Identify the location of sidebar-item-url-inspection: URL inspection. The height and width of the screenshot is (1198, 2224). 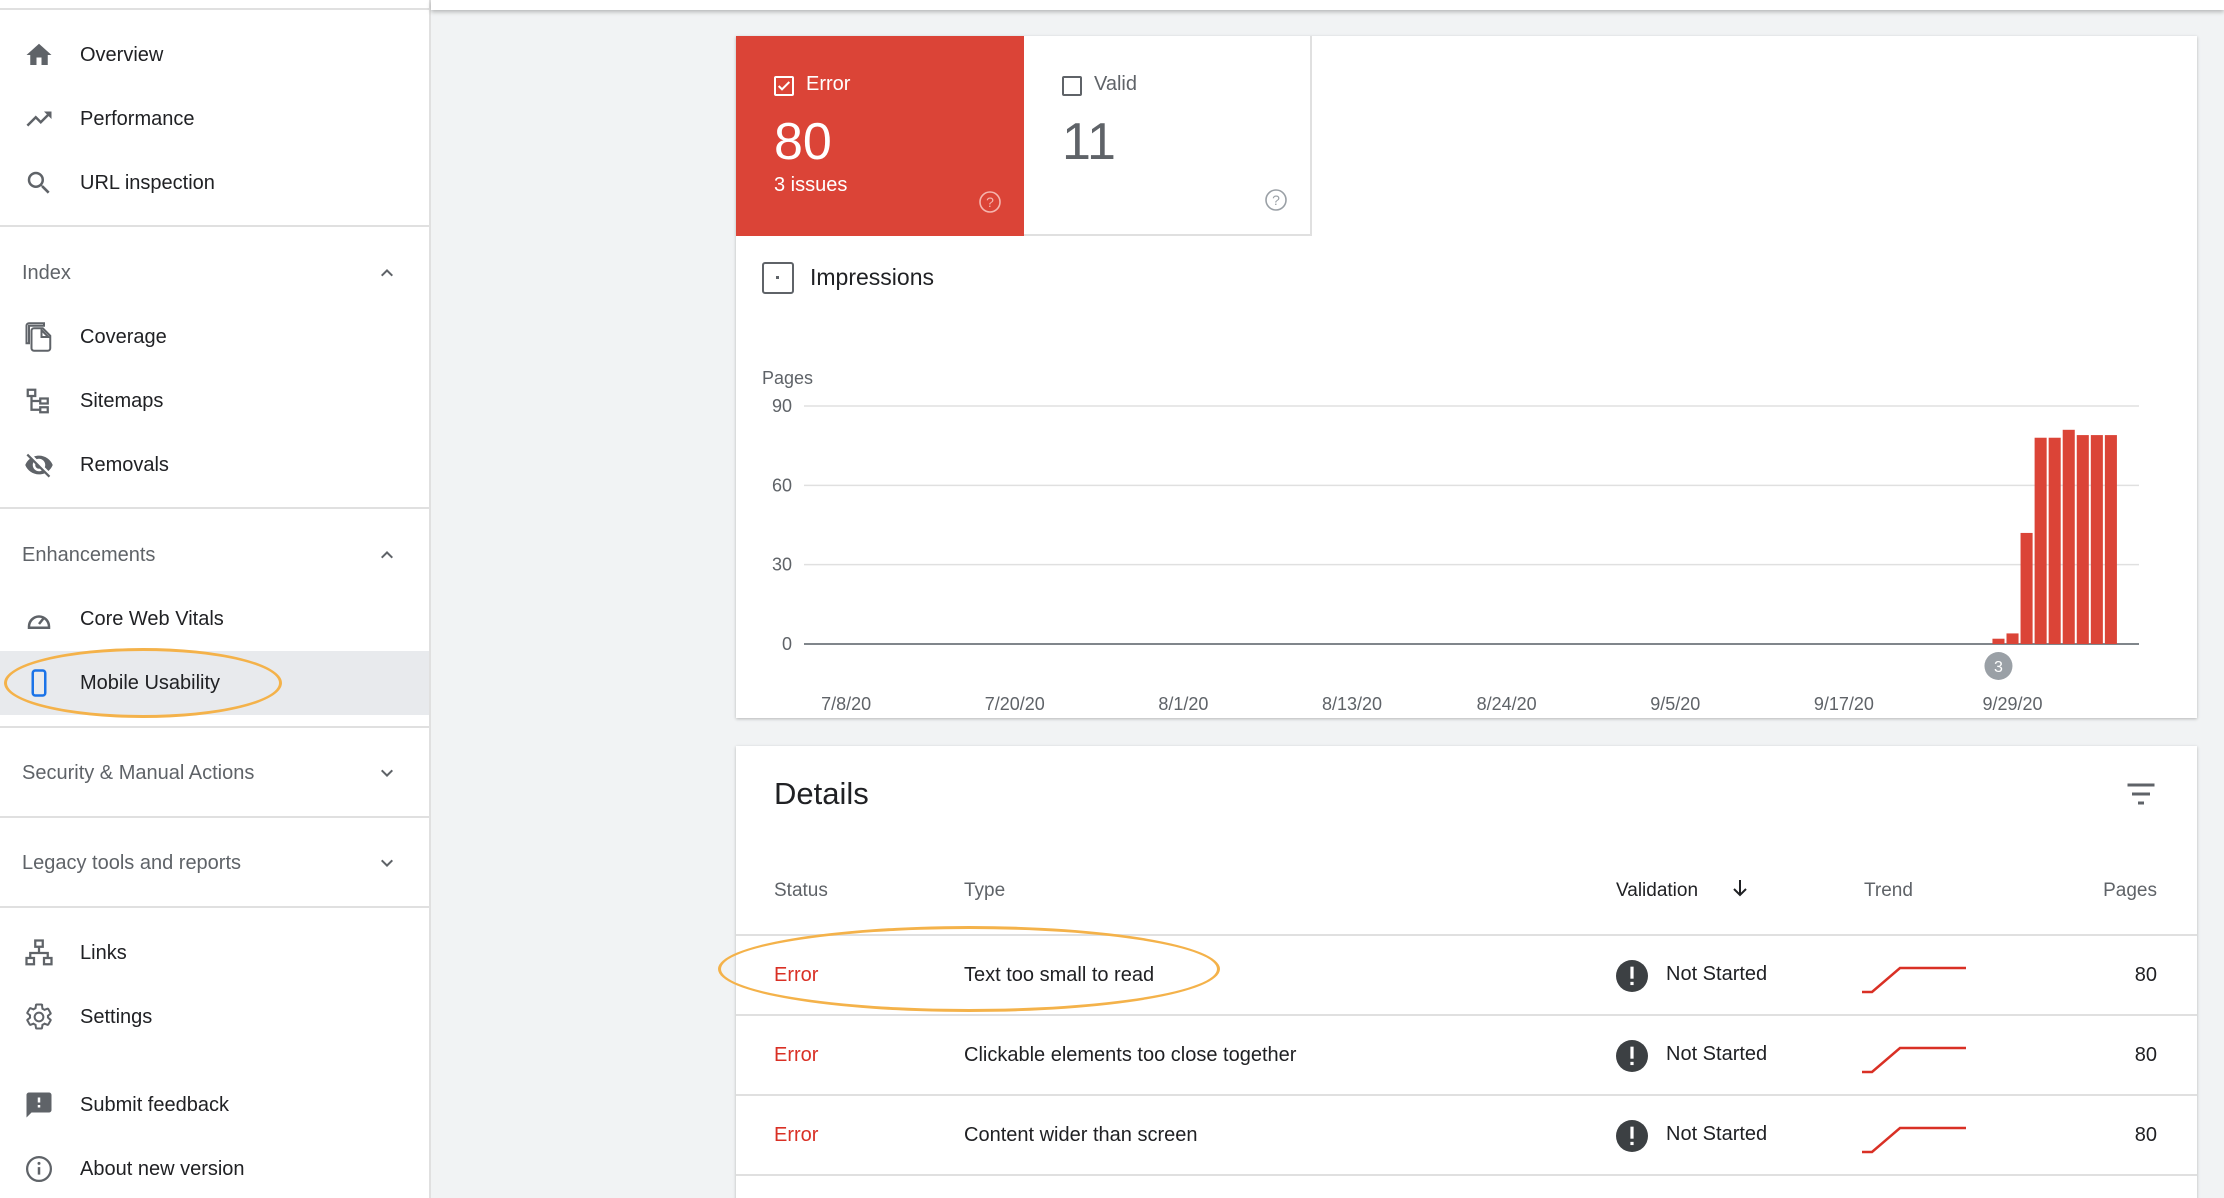
(214, 183).